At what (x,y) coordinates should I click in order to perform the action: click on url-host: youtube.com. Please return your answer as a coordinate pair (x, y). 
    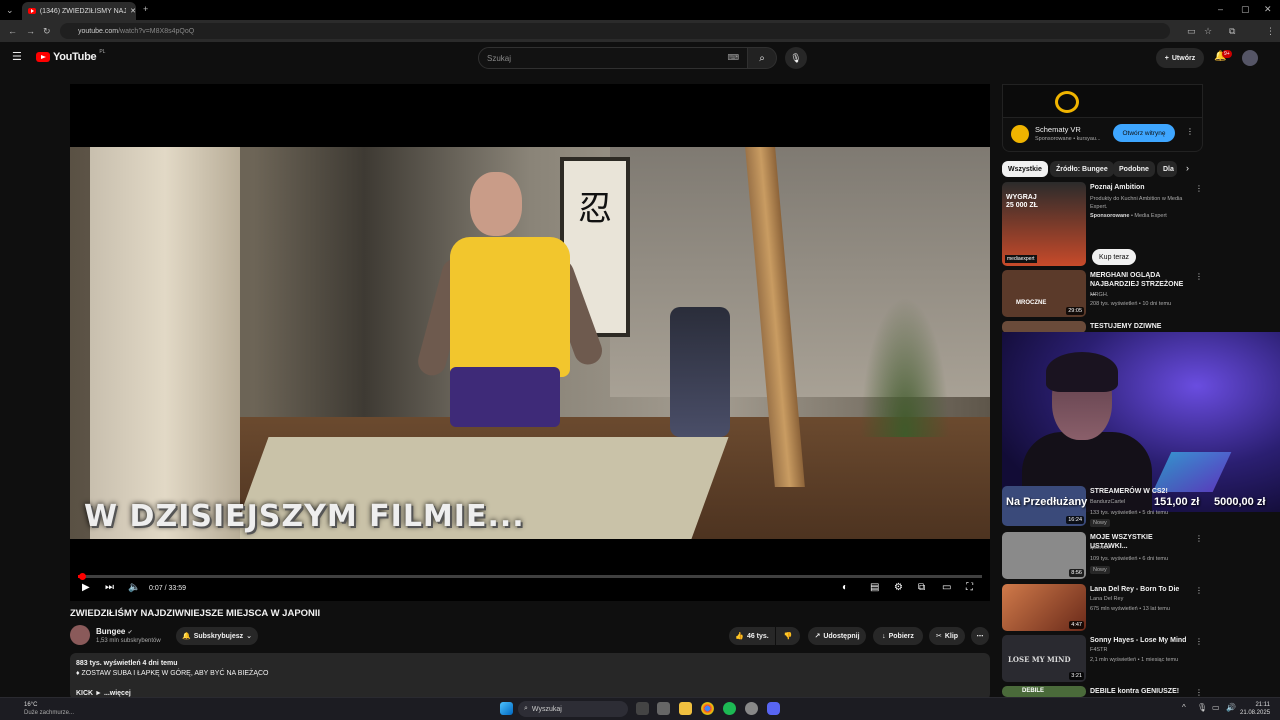
    Looking at the image, I should click on (98, 31).